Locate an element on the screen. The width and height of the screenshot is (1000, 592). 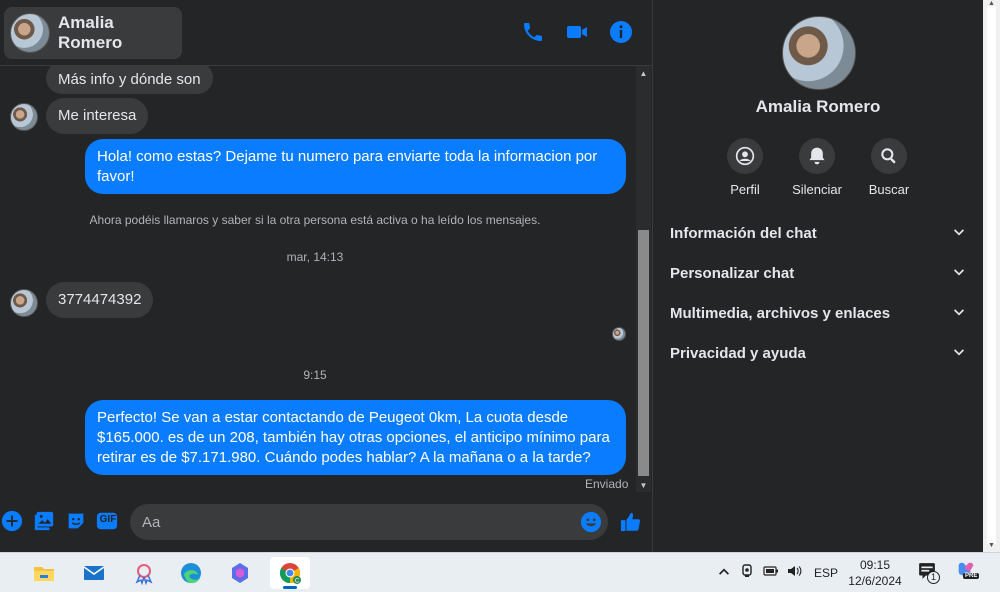
sticker-icon is located at coordinates (76, 521).